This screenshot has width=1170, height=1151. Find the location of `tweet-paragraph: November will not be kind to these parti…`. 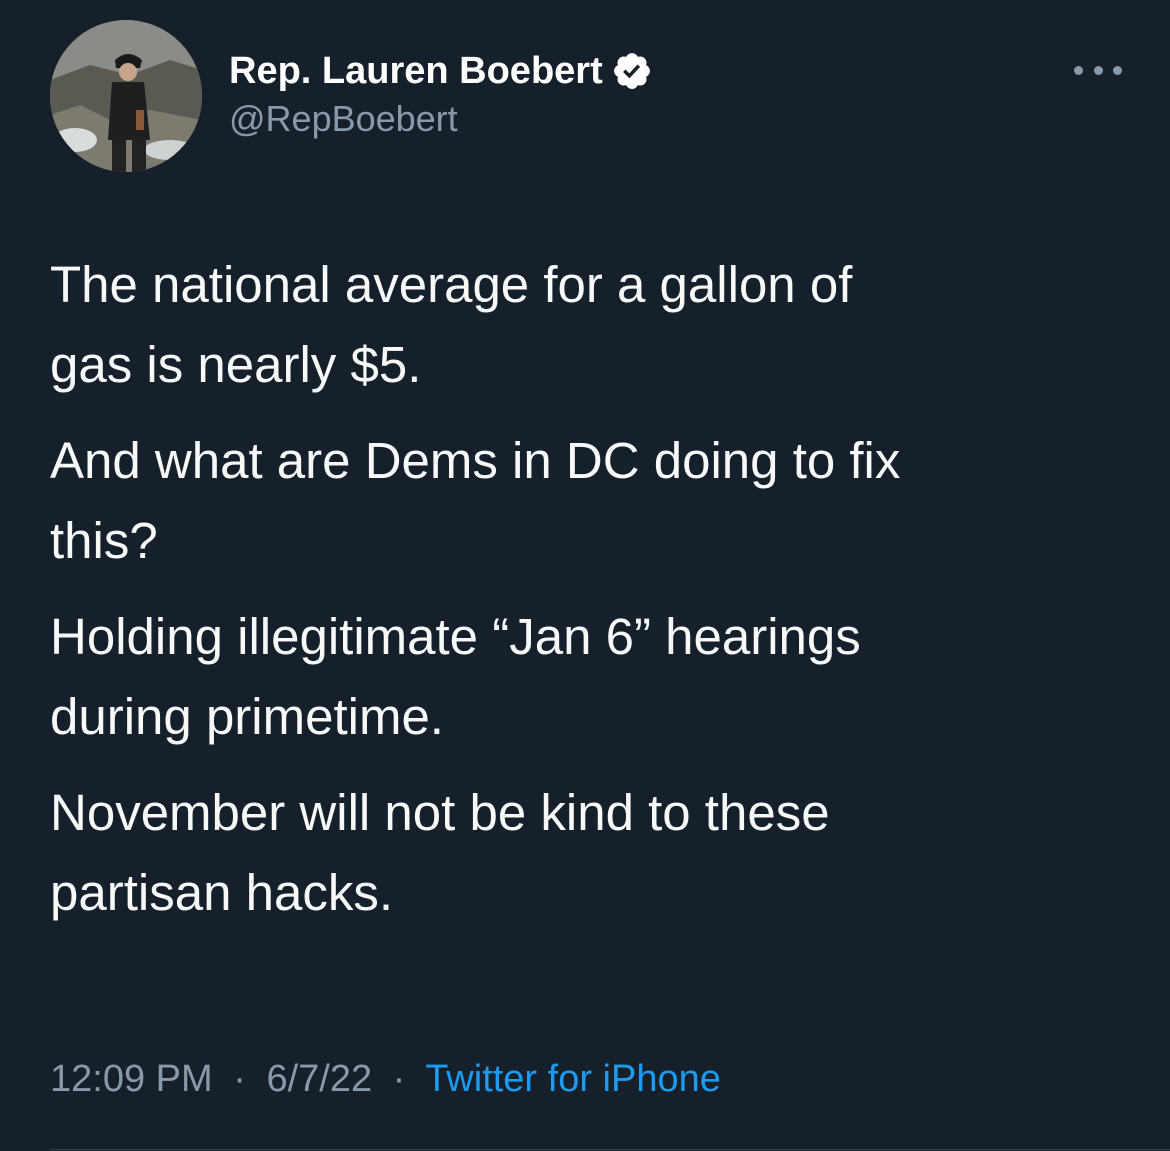

tweet-paragraph: November will not be kind to these parti… is located at coordinates (440, 852).